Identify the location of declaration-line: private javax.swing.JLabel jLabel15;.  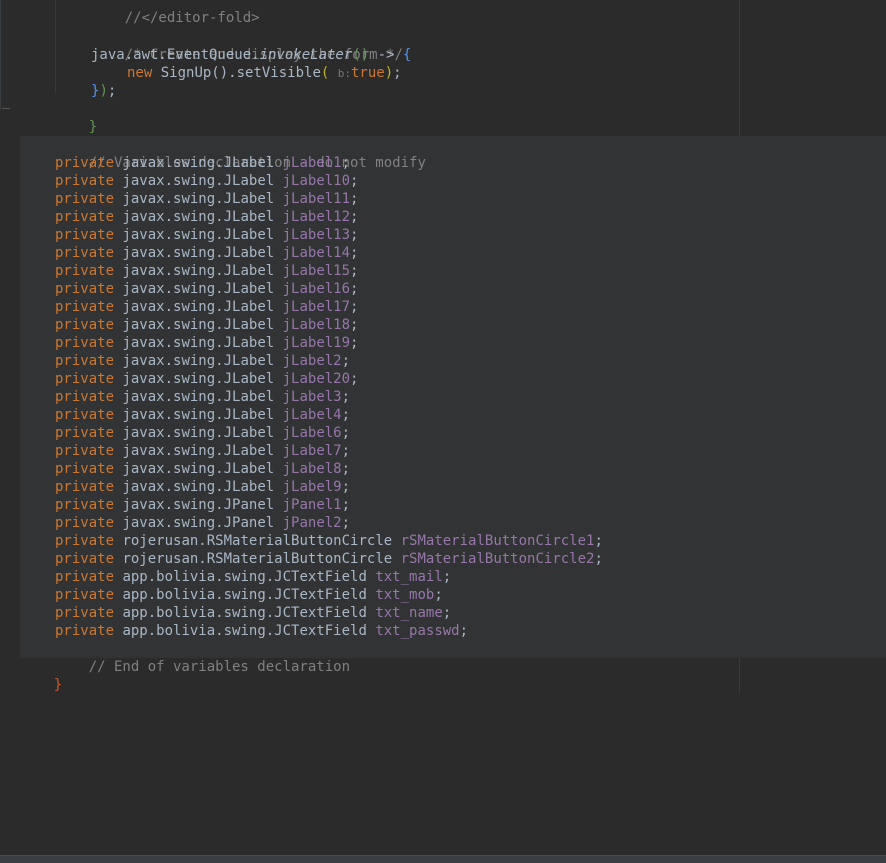
(206, 271).